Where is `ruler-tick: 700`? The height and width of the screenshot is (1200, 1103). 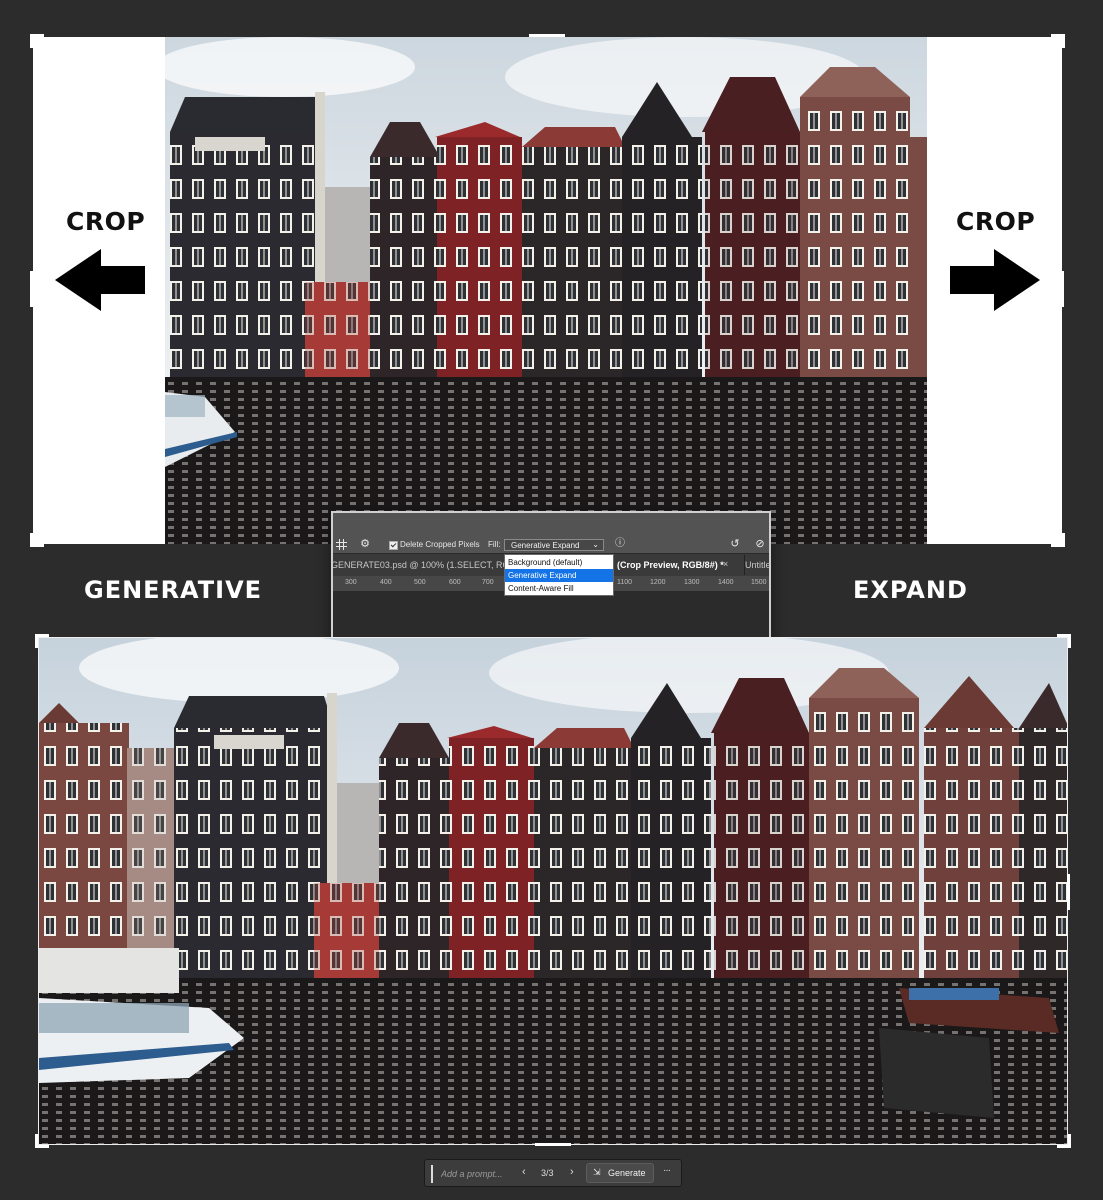 ruler-tick: 700 is located at coordinates (488, 582).